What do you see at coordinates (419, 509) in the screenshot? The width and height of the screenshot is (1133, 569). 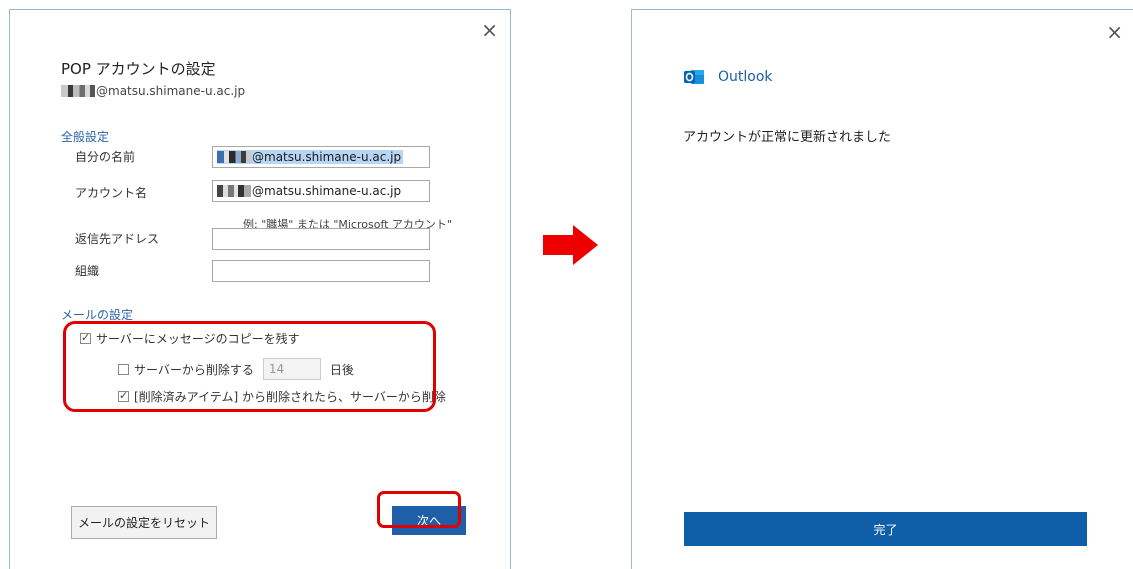 I see `next-button-highlight` at bounding box center [419, 509].